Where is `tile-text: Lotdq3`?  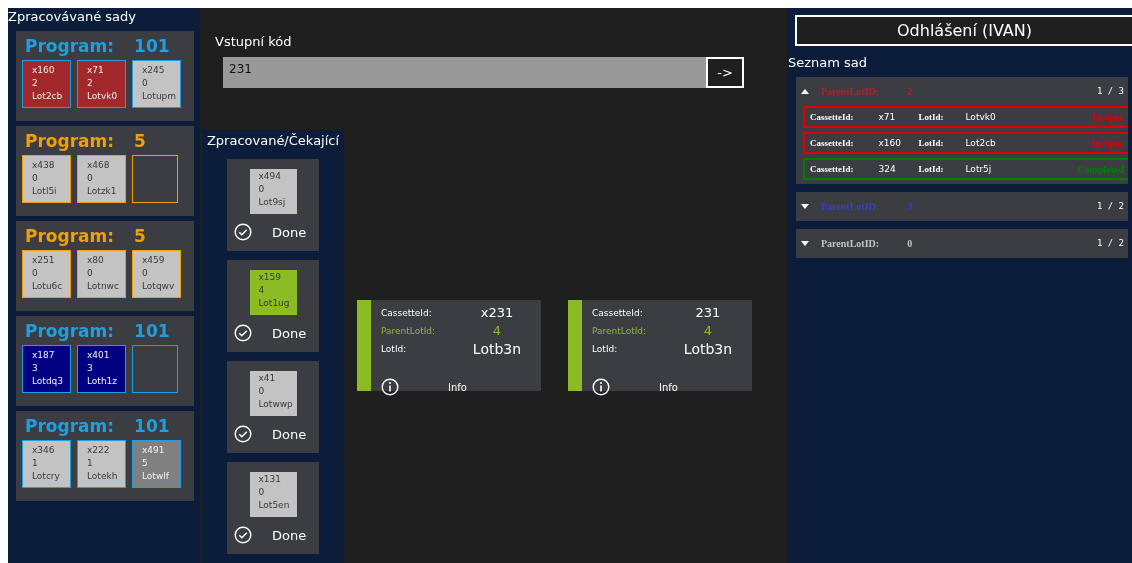 tile-text: Lotdq3 is located at coordinates (48, 381).